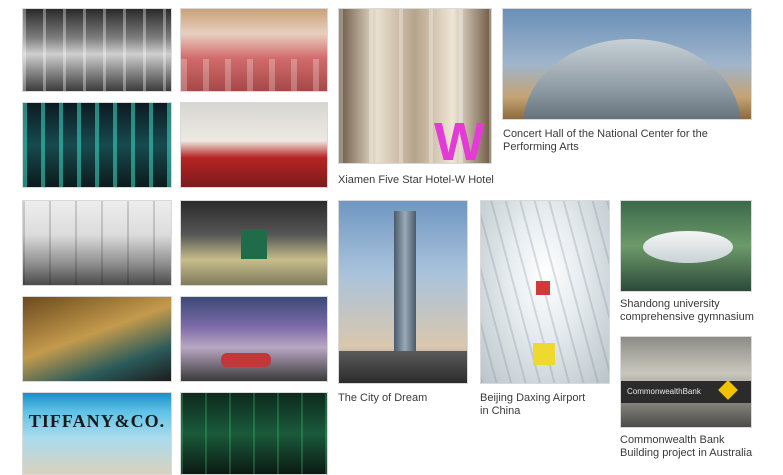 Image resolution: width=783 pixels, height=475 pixels. I want to click on photo-auditorium-seats, so click(254, 145).